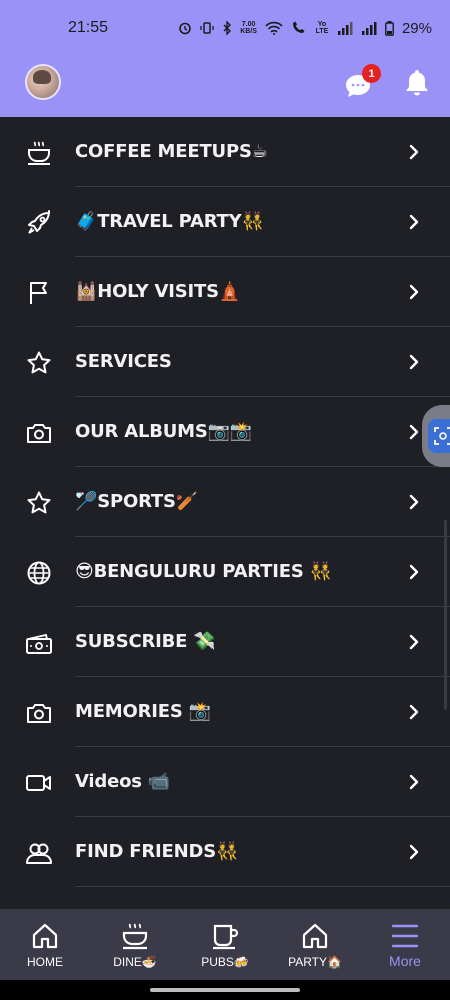 The image size is (450, 1000). Describe the element at coordinates (274, 28) in the screenshot. I see `wifi-icon` at that location.